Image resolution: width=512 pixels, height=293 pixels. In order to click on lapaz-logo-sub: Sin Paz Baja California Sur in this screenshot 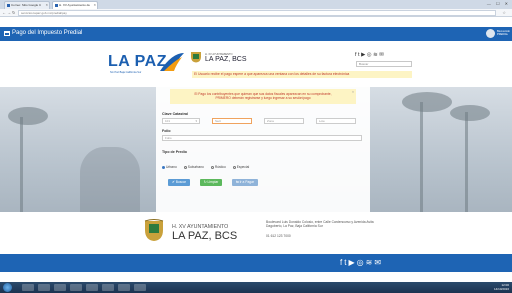, I will do `click(126, 72)`.